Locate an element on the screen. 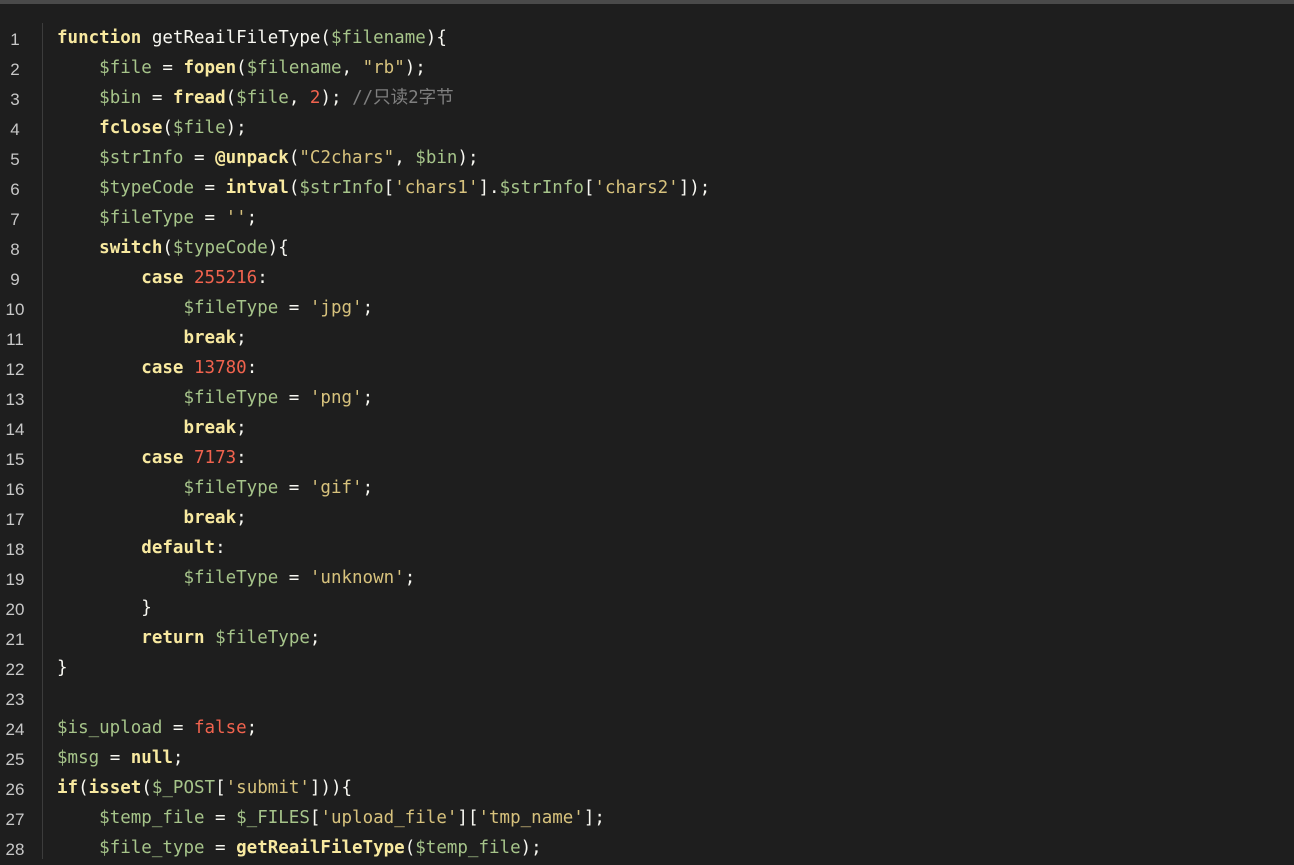 This screenshot has height=865, width=1294. code-line: $fileType = 'gif'; is located at coordinates (215, 488).